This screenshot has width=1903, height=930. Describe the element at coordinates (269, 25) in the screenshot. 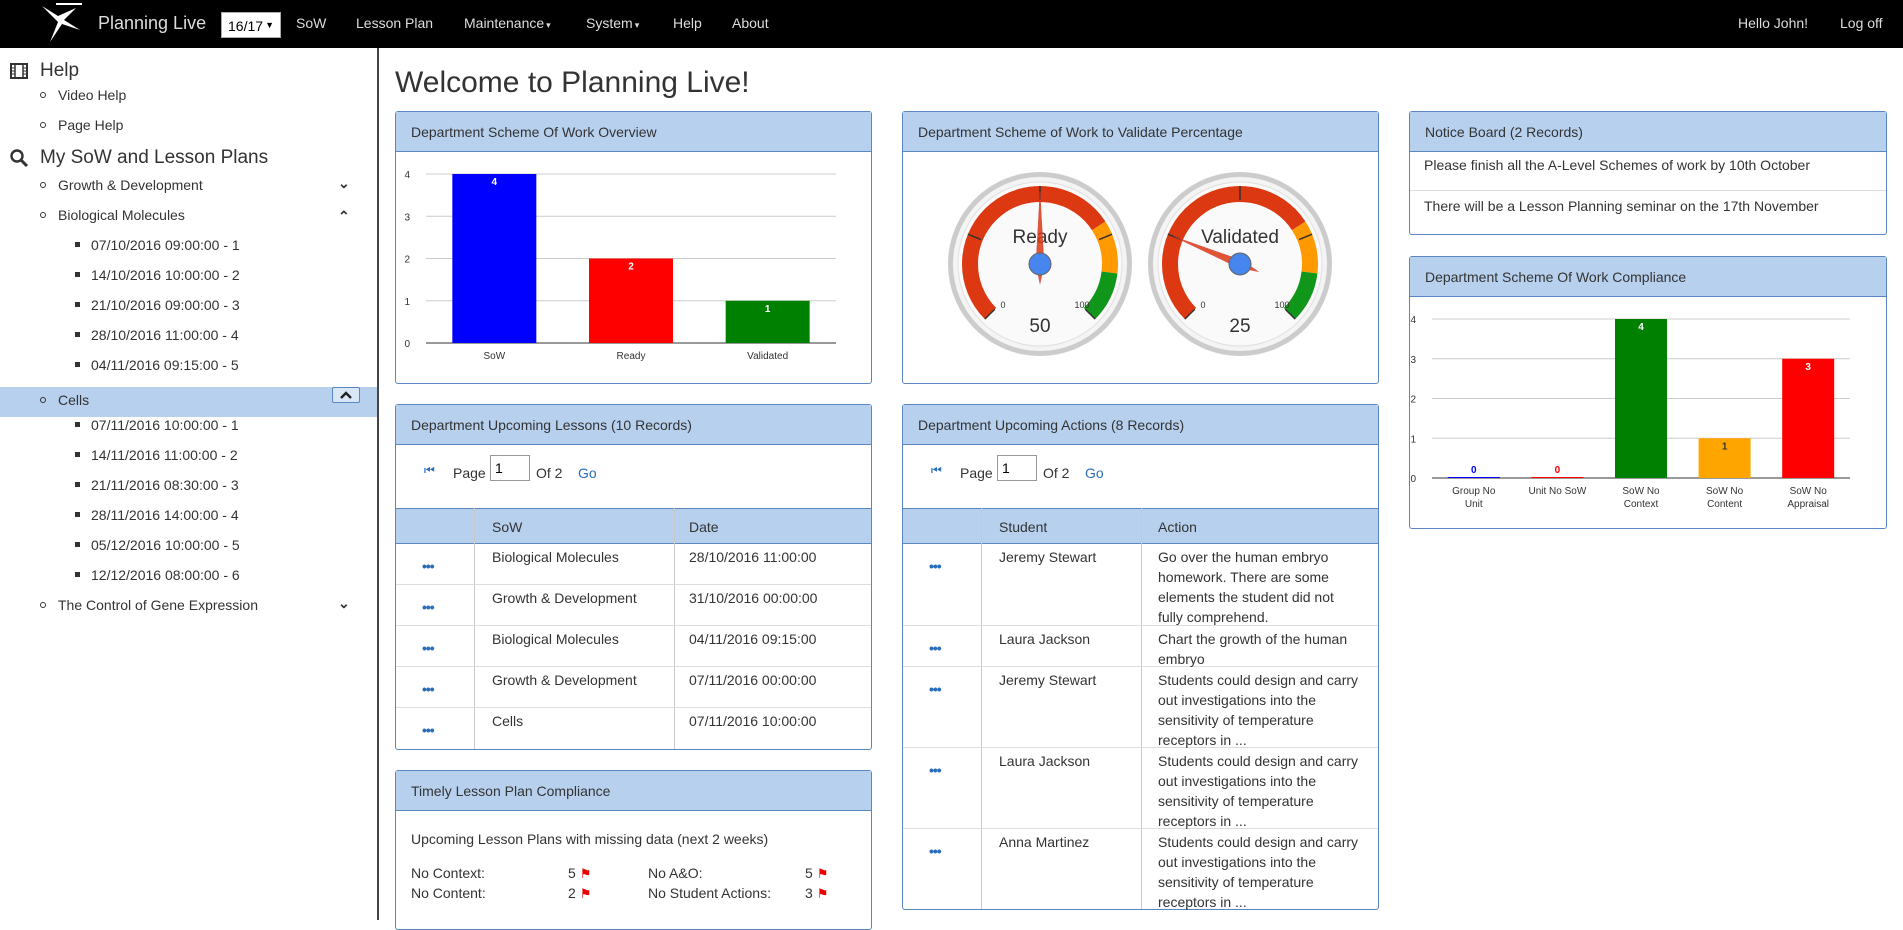

I see `dropdown-caret-icon: ▼` at that location.